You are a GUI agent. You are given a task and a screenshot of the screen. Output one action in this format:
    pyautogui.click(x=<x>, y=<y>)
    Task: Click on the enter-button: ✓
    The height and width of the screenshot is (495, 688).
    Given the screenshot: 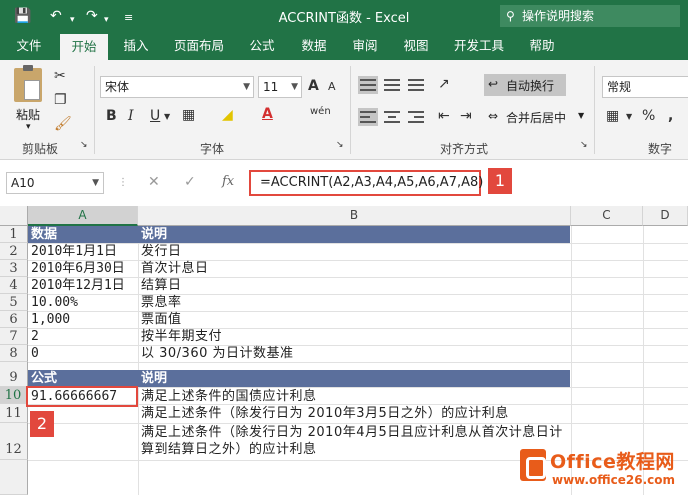 What is the action you would take?
    pyautogui.click(x=190, y=182)
    